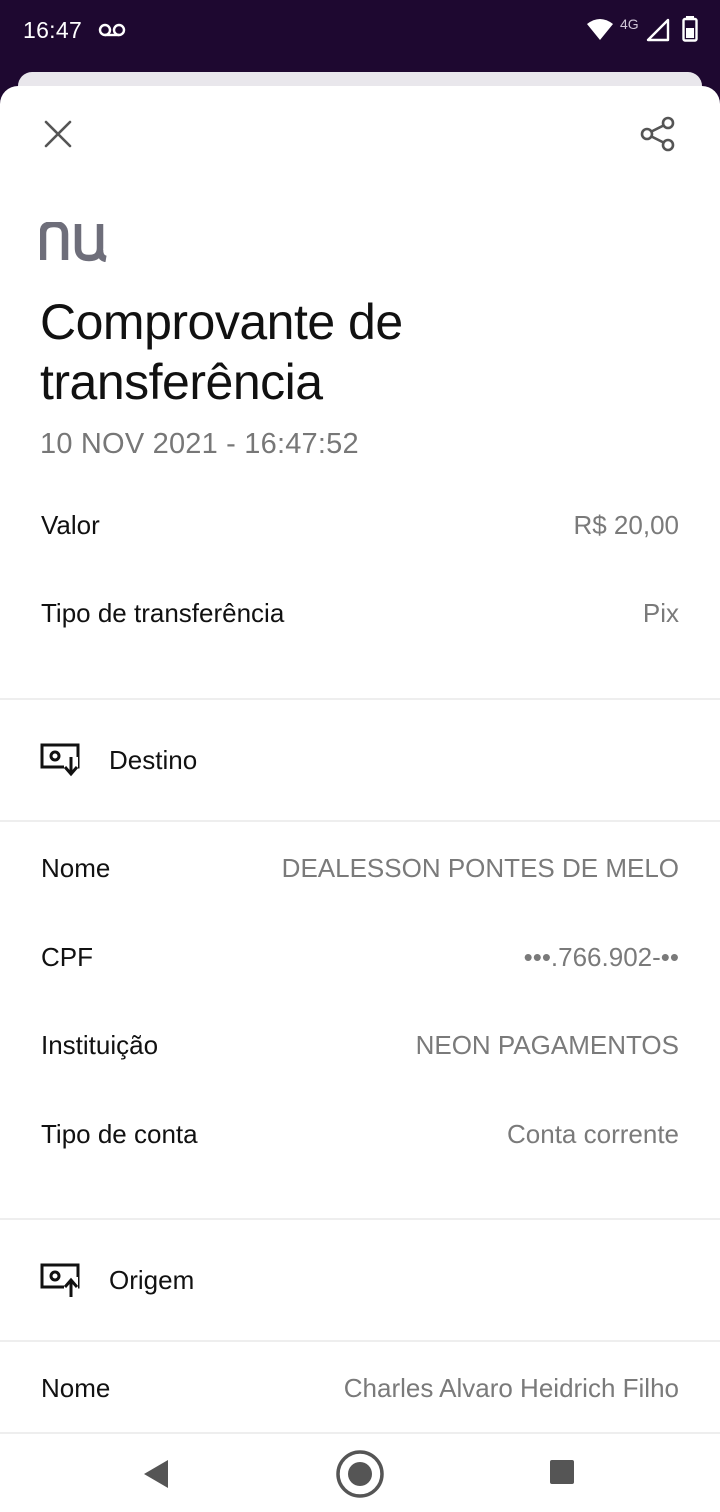 The height and width of the screenshot is (1512, 720). I want to click on section-header-origem: Origem, so click(360, 1281).